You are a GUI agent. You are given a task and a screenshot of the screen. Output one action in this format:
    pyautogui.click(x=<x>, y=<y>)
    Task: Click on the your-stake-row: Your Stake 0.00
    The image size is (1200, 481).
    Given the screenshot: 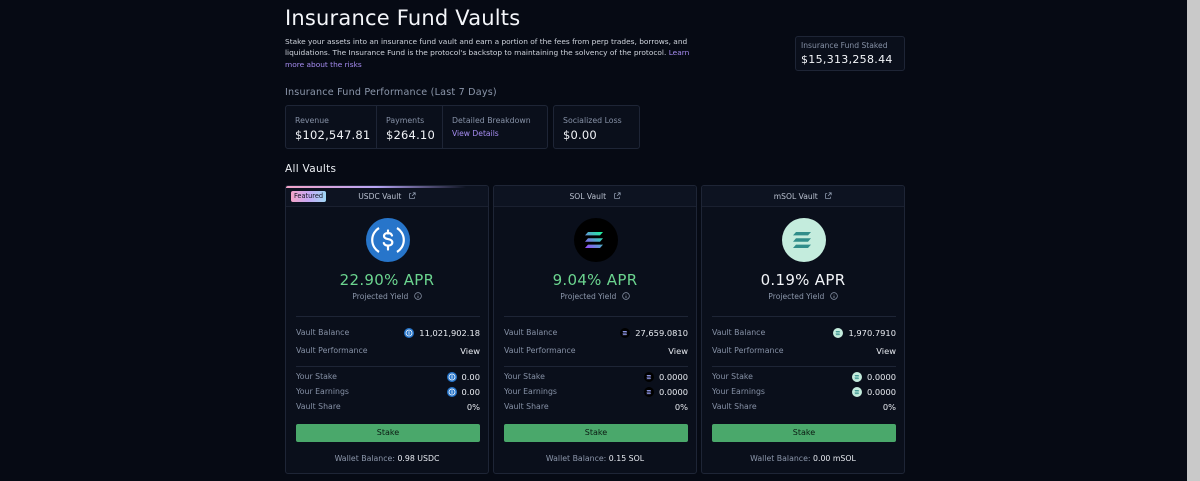 What is the action you would take?
    pyautogui.click(x=388, y=377)
    